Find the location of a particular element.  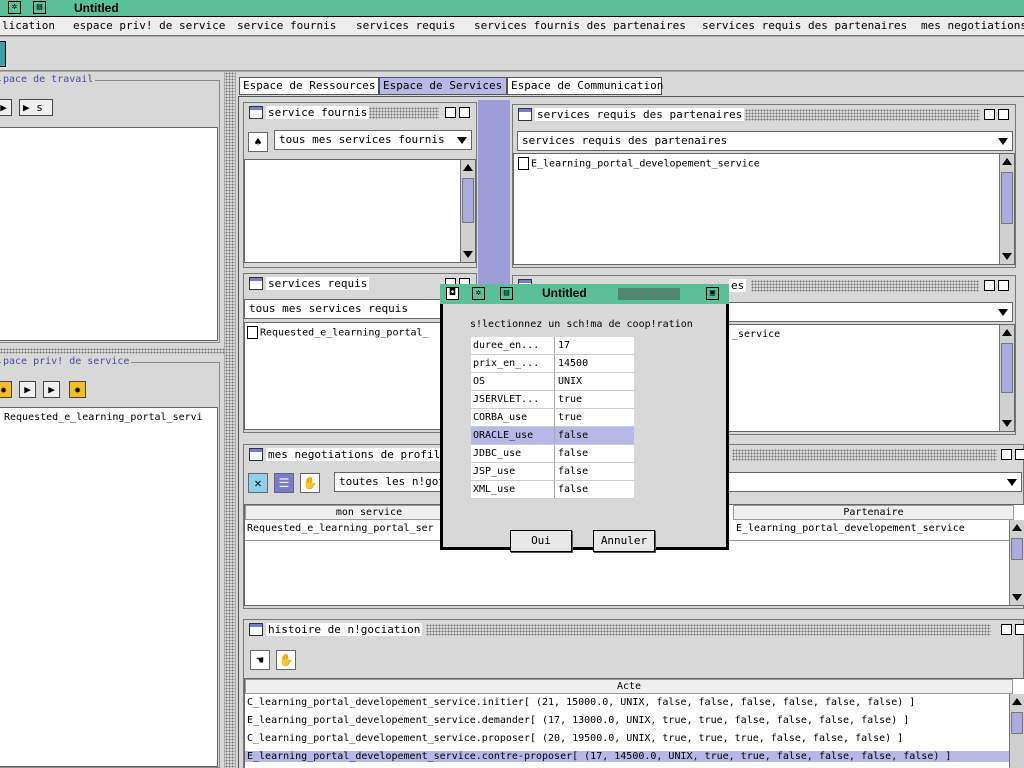

maximize-icon: ▣ is located at coordinates (712, 293).